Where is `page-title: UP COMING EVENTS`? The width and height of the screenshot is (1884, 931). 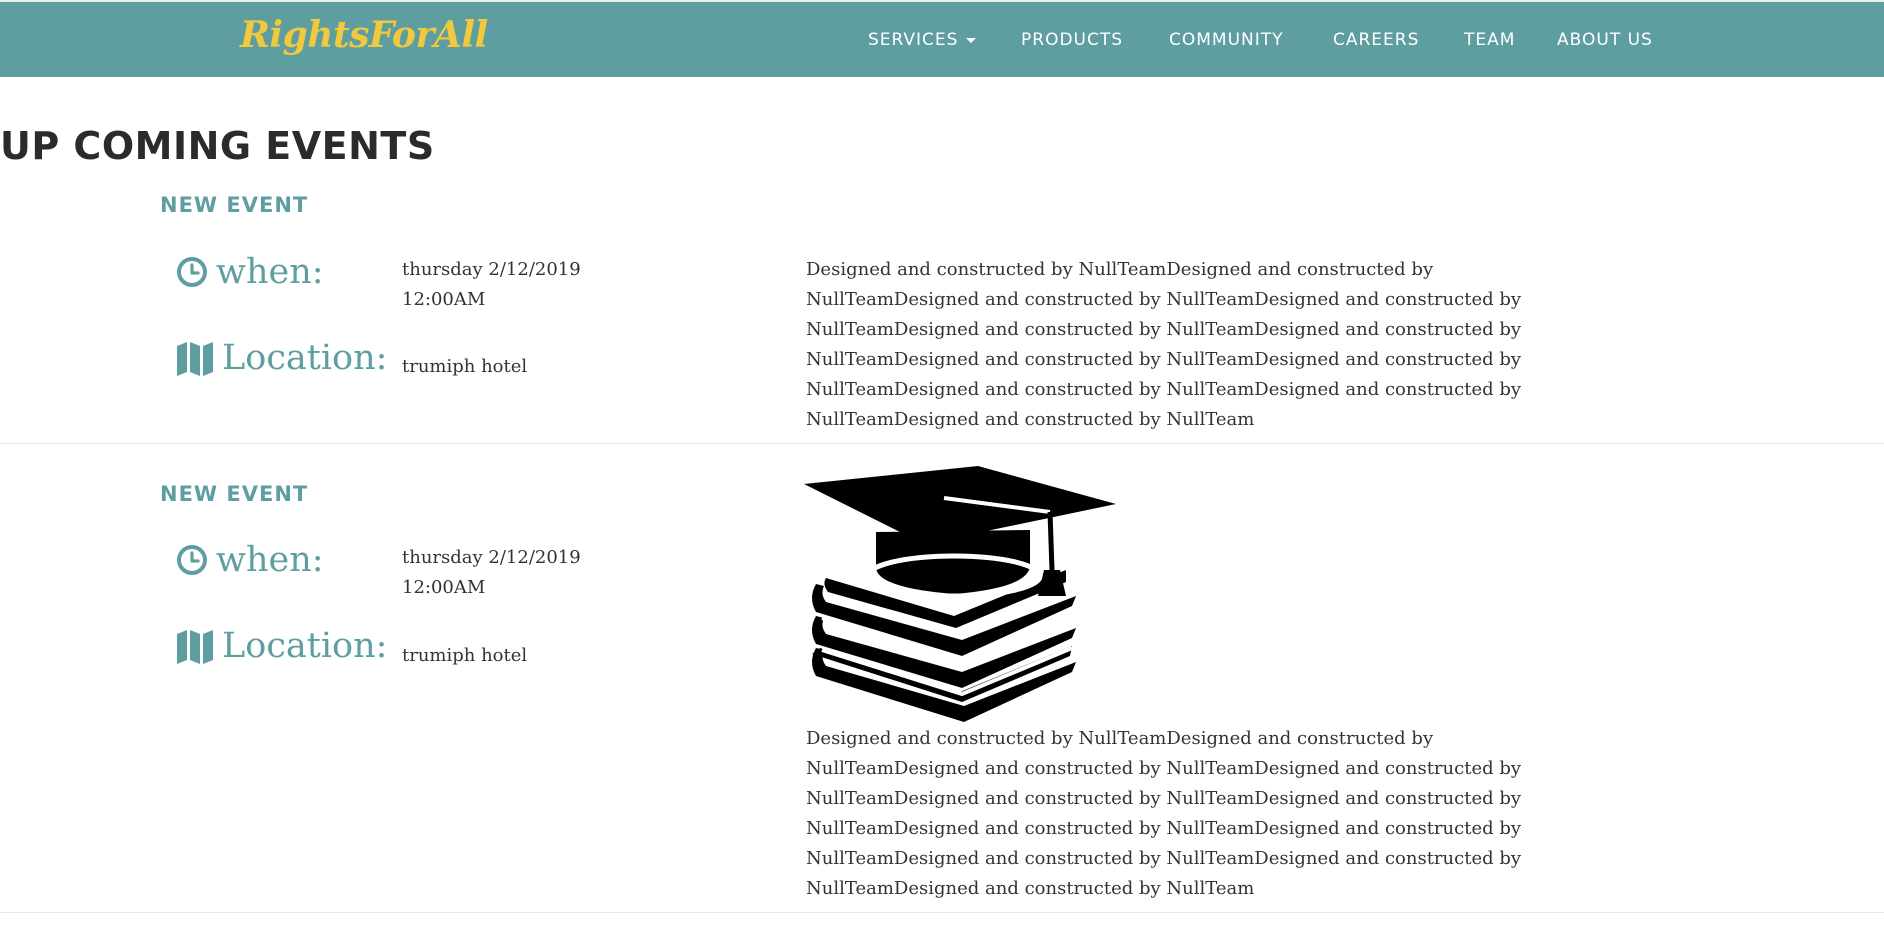
page-title: UP COMING EVENTS is located at coordinates (217, 146).